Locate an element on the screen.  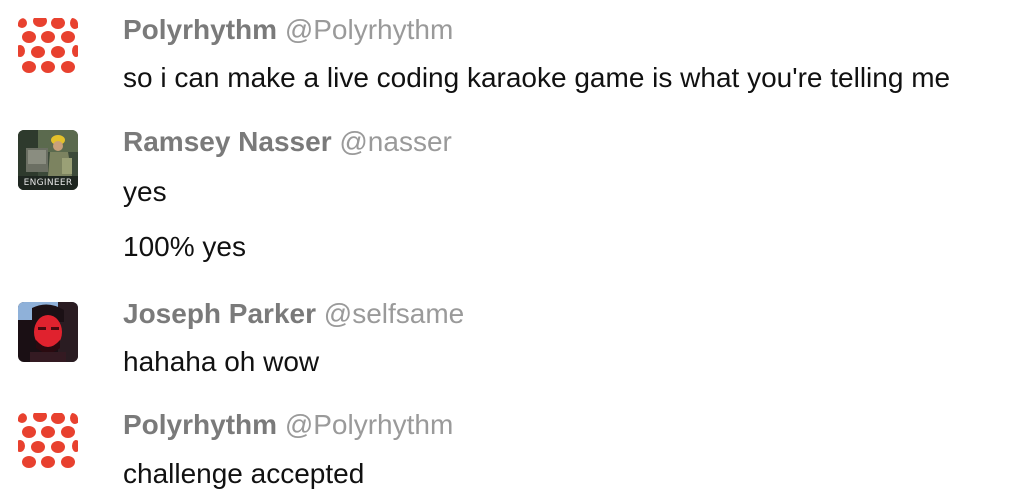
message-text: challenge accepted is located at coordinates (244, 473).